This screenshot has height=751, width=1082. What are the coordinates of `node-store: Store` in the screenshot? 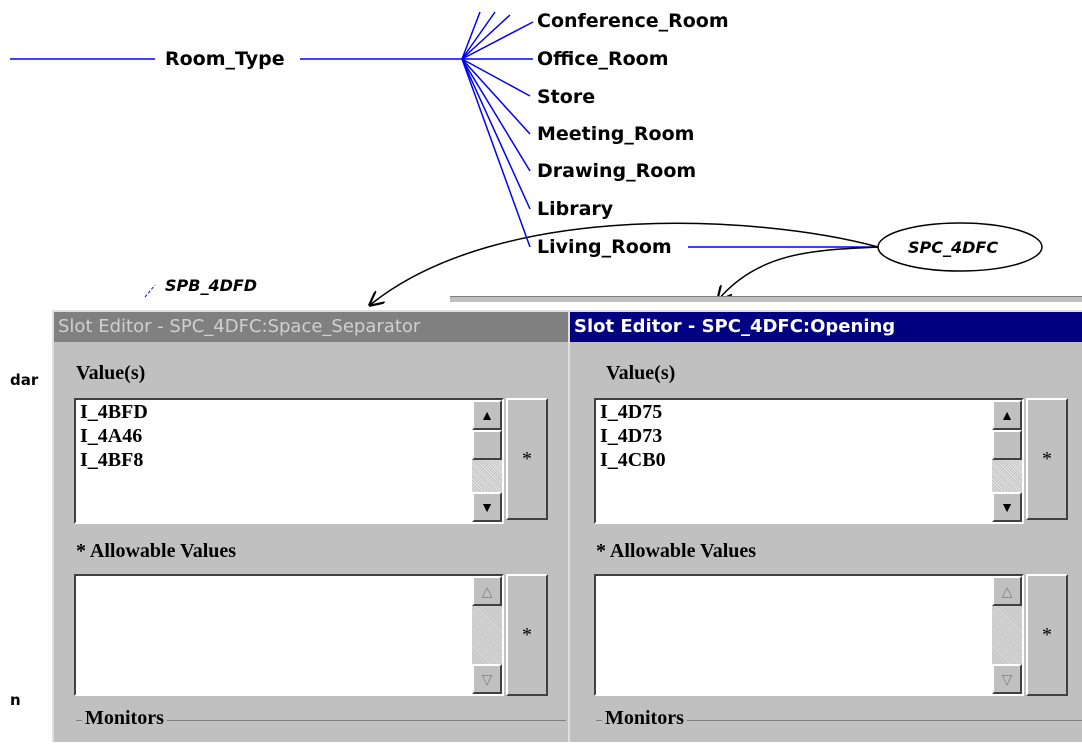 It's located at (566, 97).